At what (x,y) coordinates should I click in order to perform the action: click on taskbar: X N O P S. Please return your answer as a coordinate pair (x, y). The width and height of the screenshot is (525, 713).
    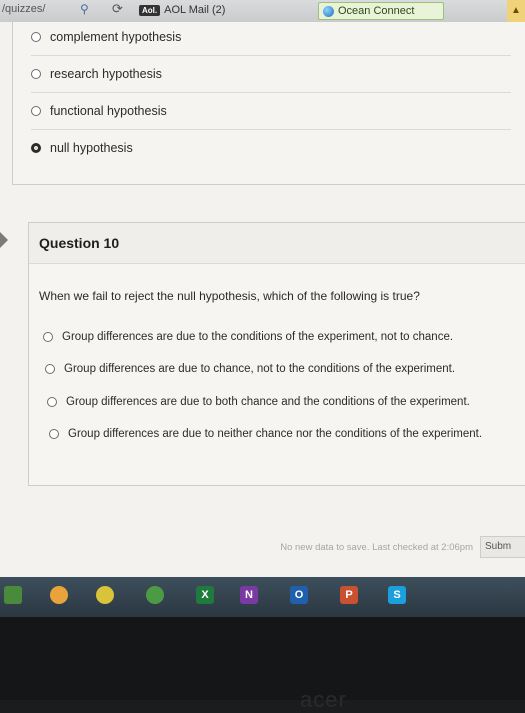
    Looking at the image, I should click on (262, 597).